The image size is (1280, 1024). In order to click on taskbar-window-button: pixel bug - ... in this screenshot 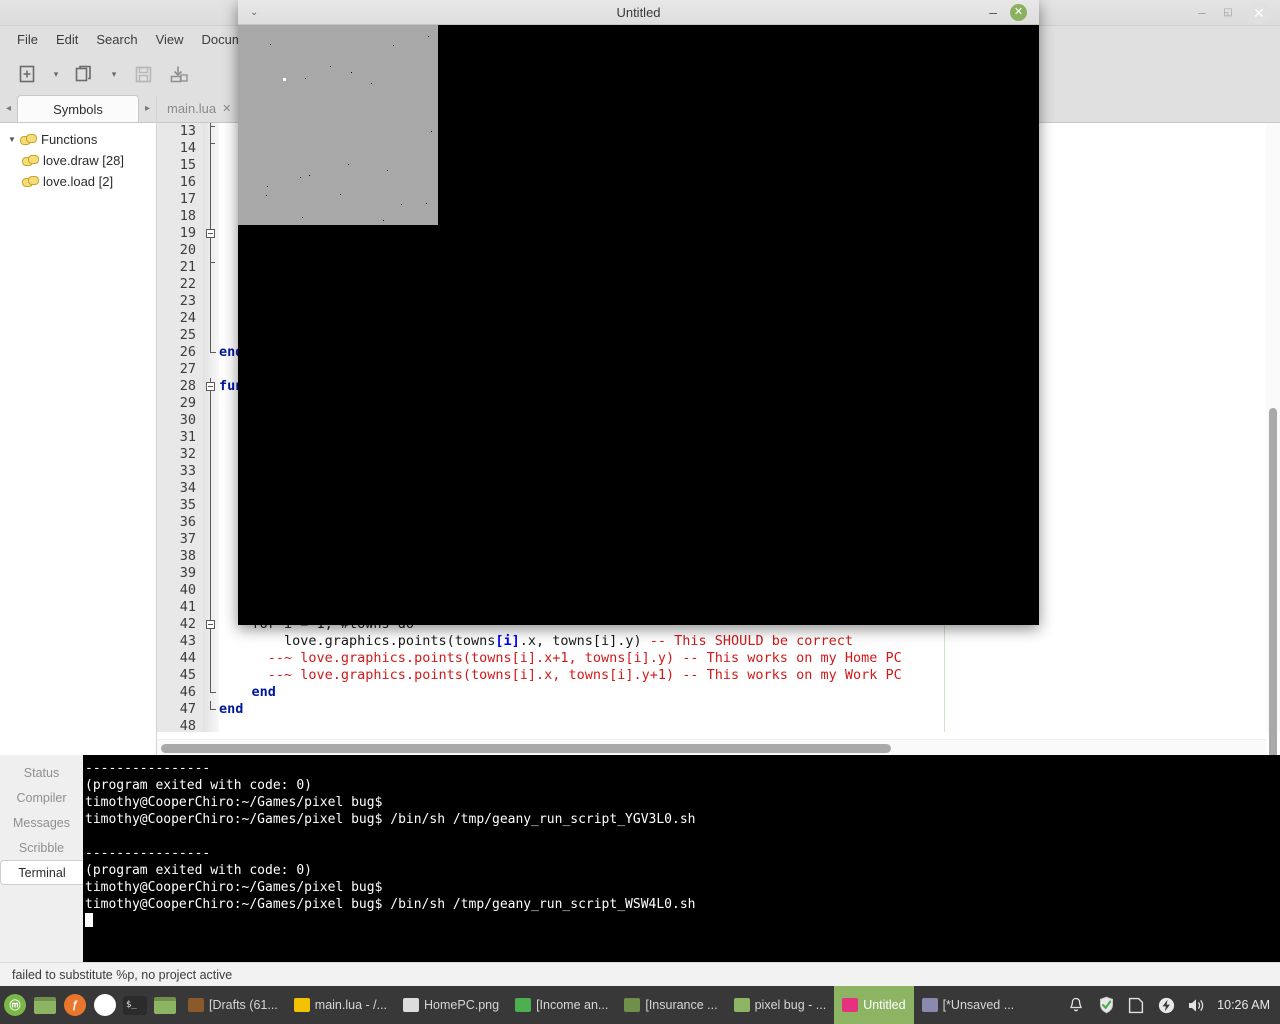, I will do `click(780, 1005)`.